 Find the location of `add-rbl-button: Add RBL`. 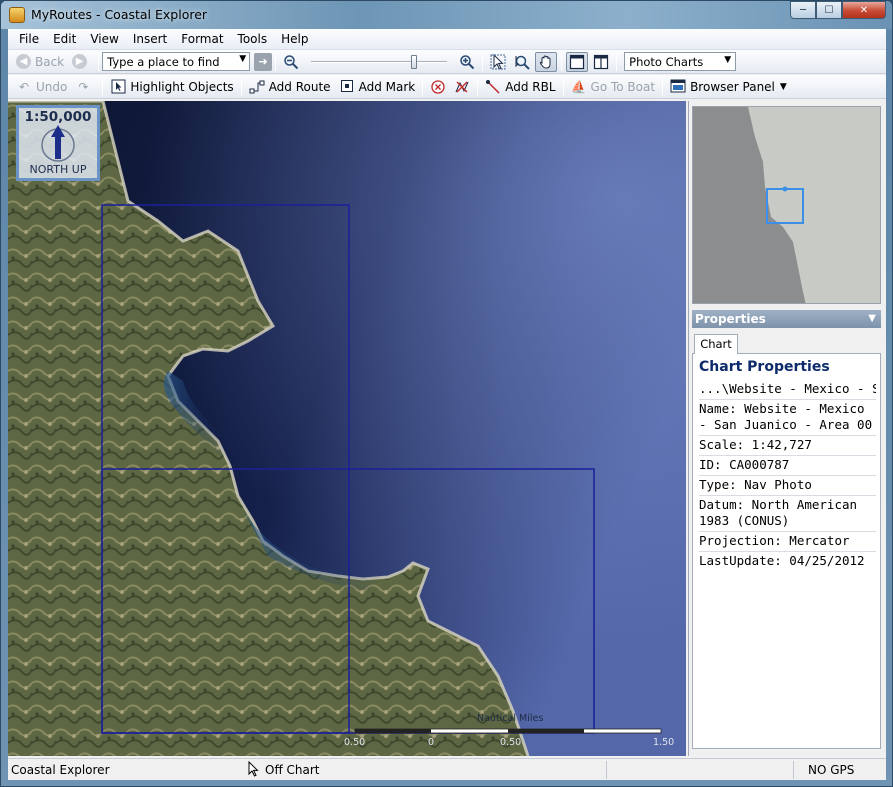

add-rbl-button: Add RBL is located at coordinates (520, 87).